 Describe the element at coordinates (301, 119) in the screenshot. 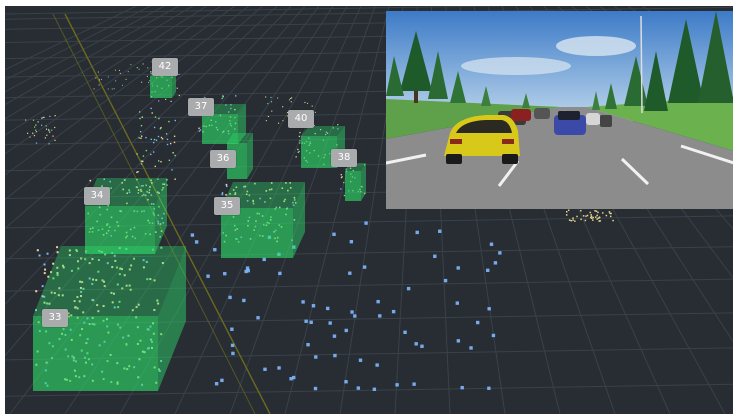

I see `box-label-40: 40` at that location.